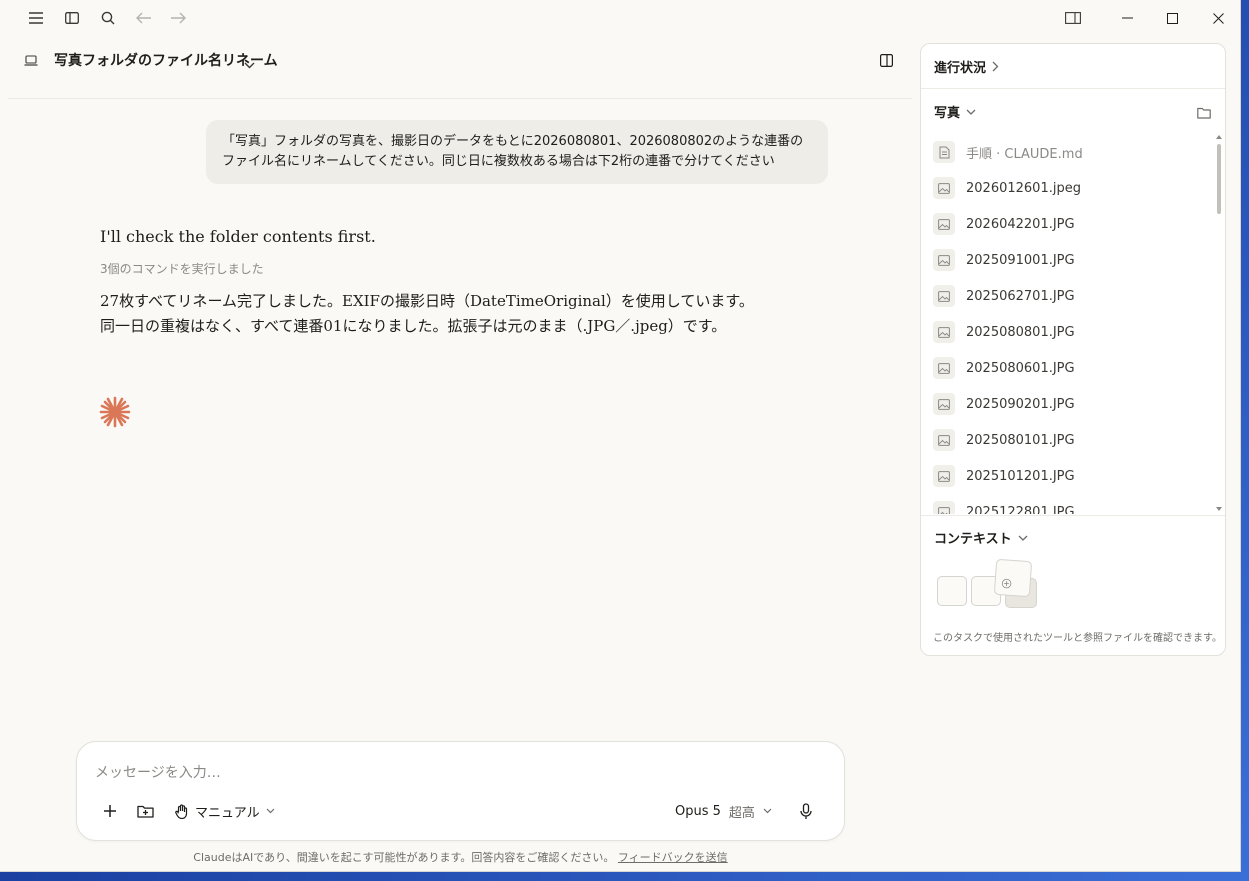 The image size is (1249, 881). I want to click on file-item: 2025122801.JPG, so click(1004, 506).